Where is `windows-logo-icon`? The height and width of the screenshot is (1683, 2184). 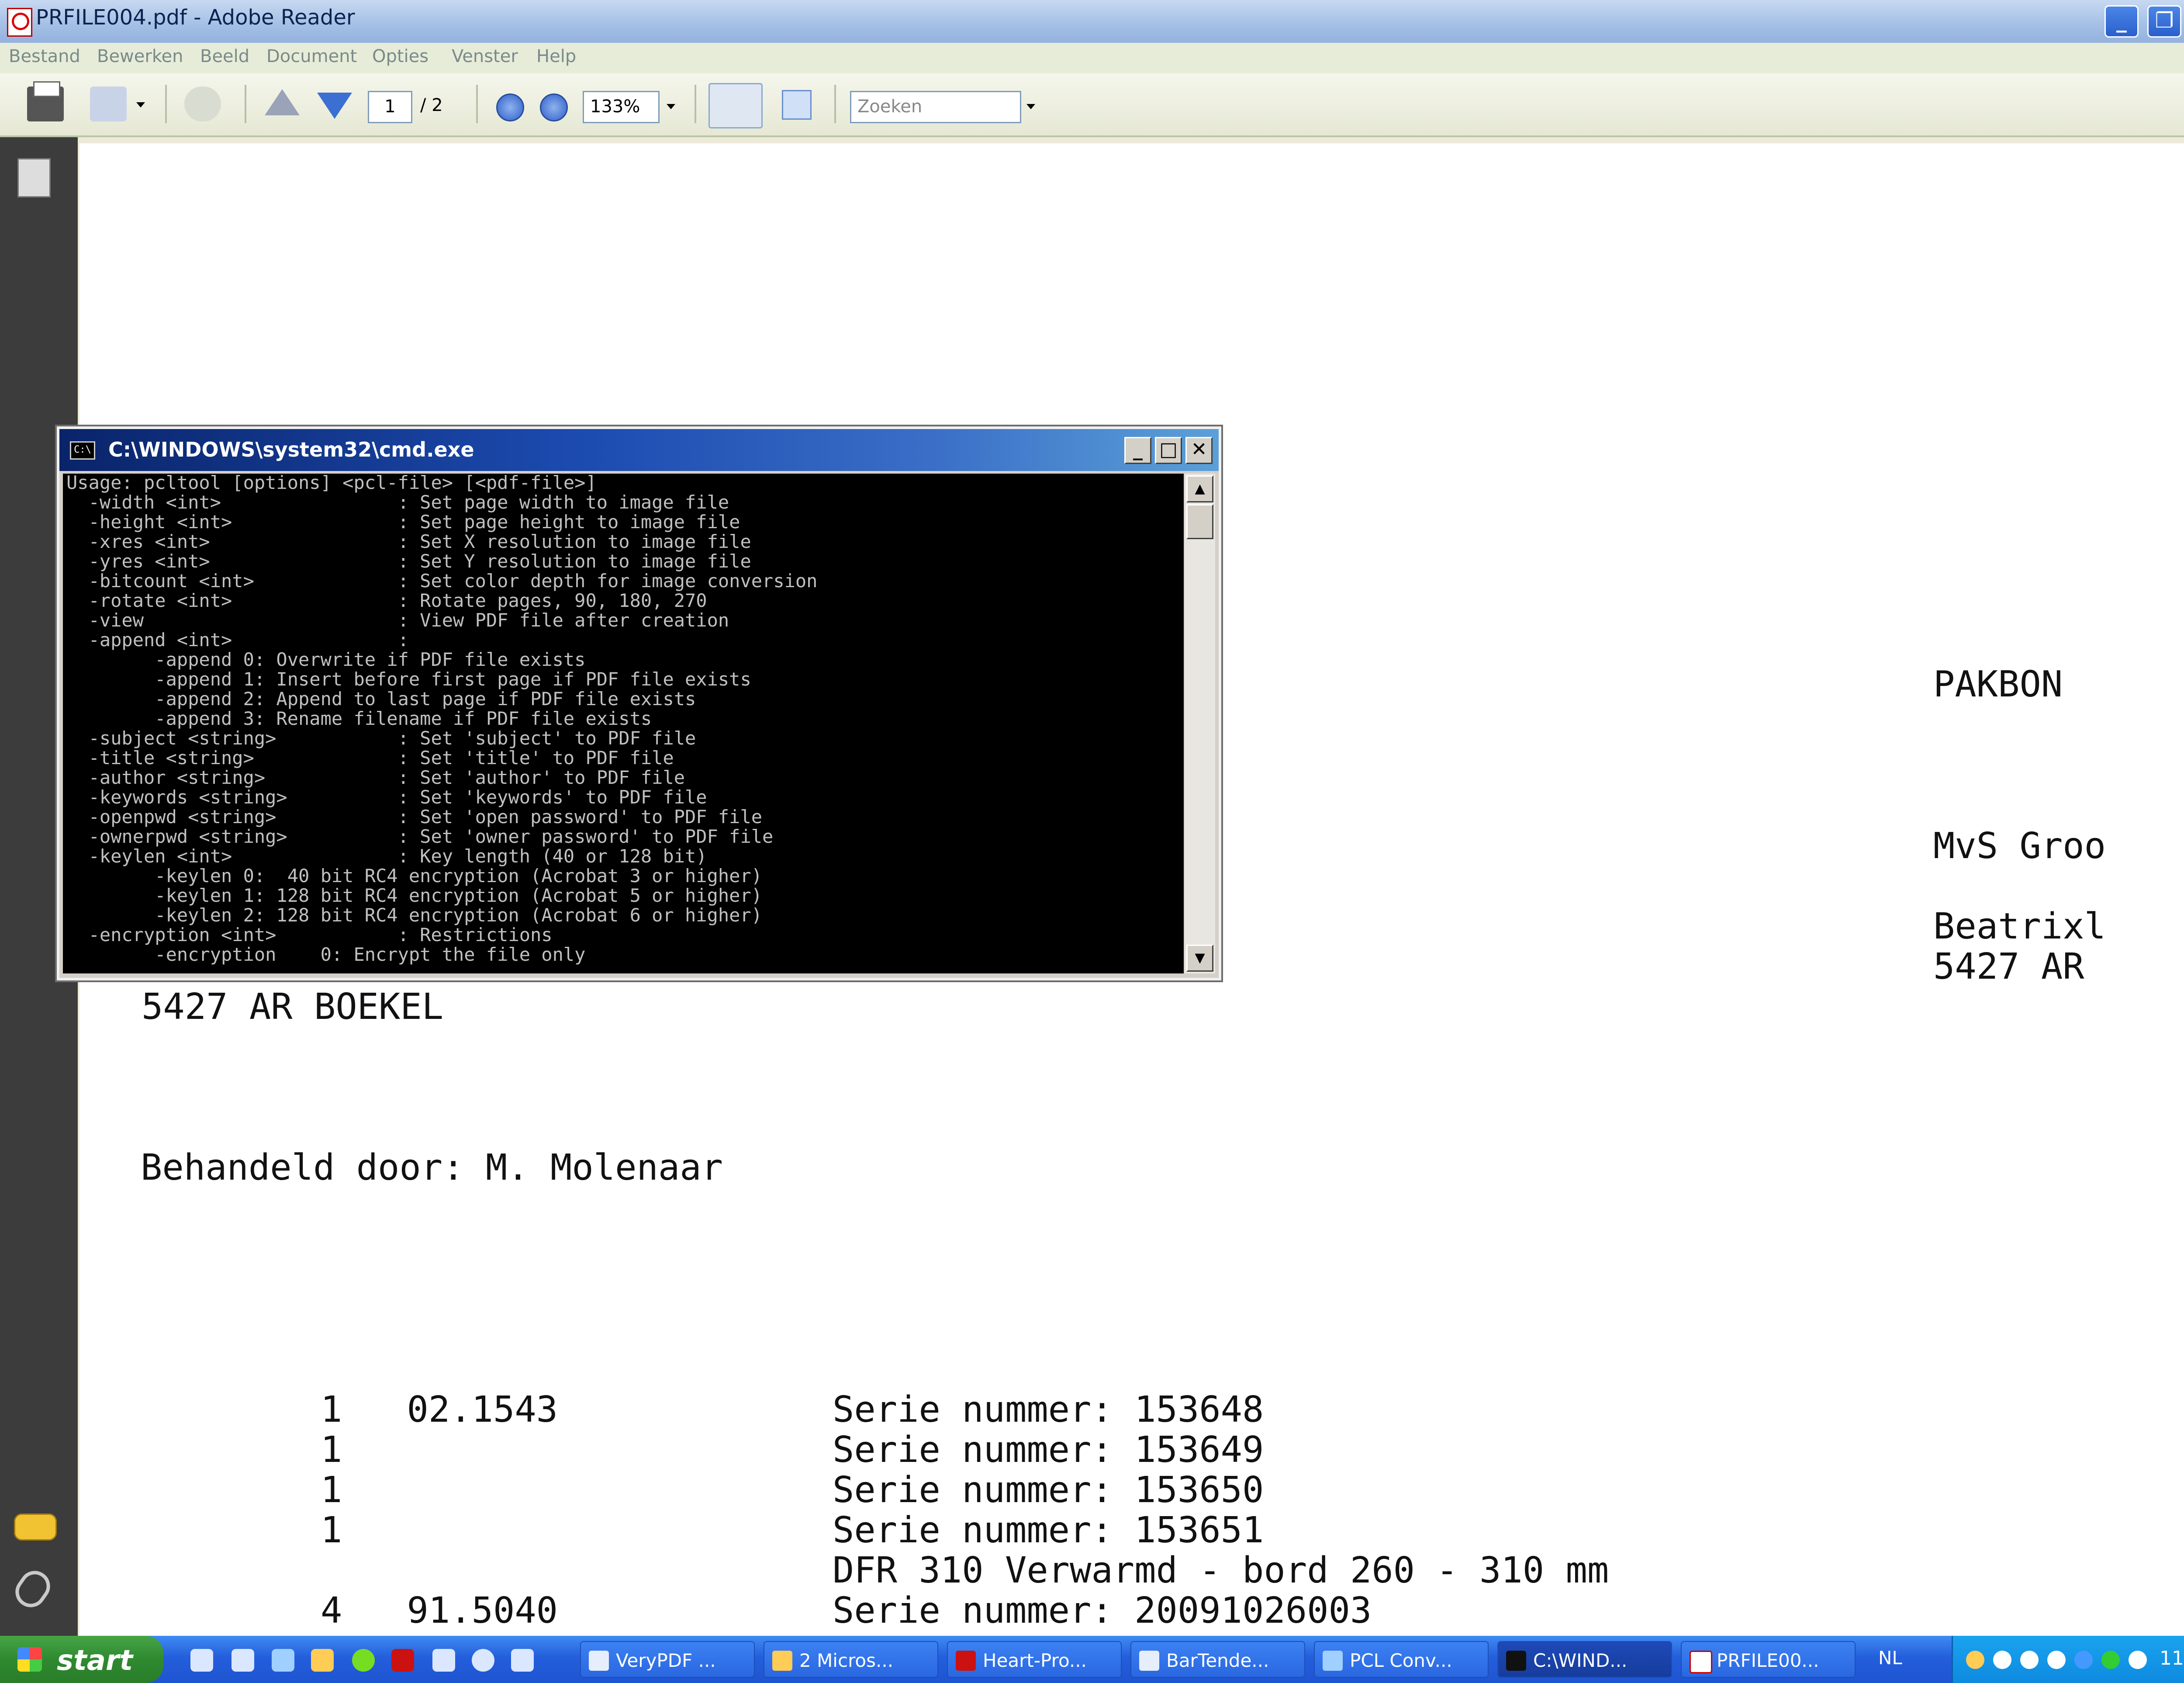
windows-logo-icon is located at coordinates (29, 1659).